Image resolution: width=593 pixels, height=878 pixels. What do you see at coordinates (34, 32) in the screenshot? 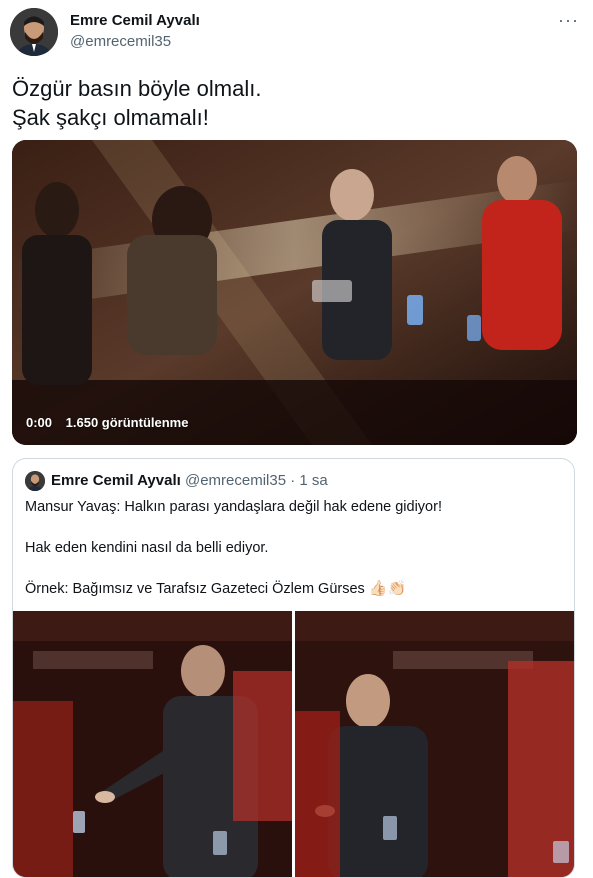
I see `author-avatar` at bounding box center [34, 32].